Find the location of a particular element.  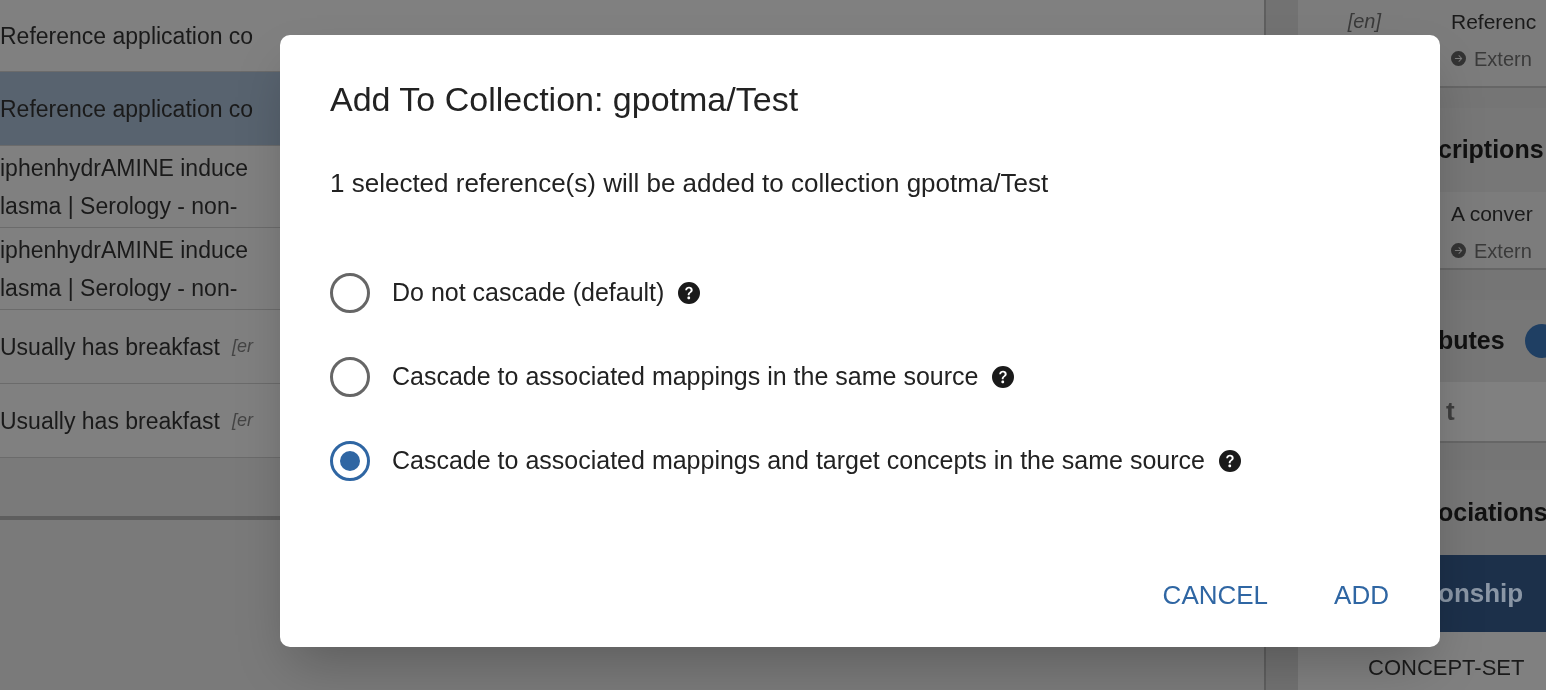

option-label: Cascade to associated mappings and target concepts in the same source is located at coordinates (798, 461).